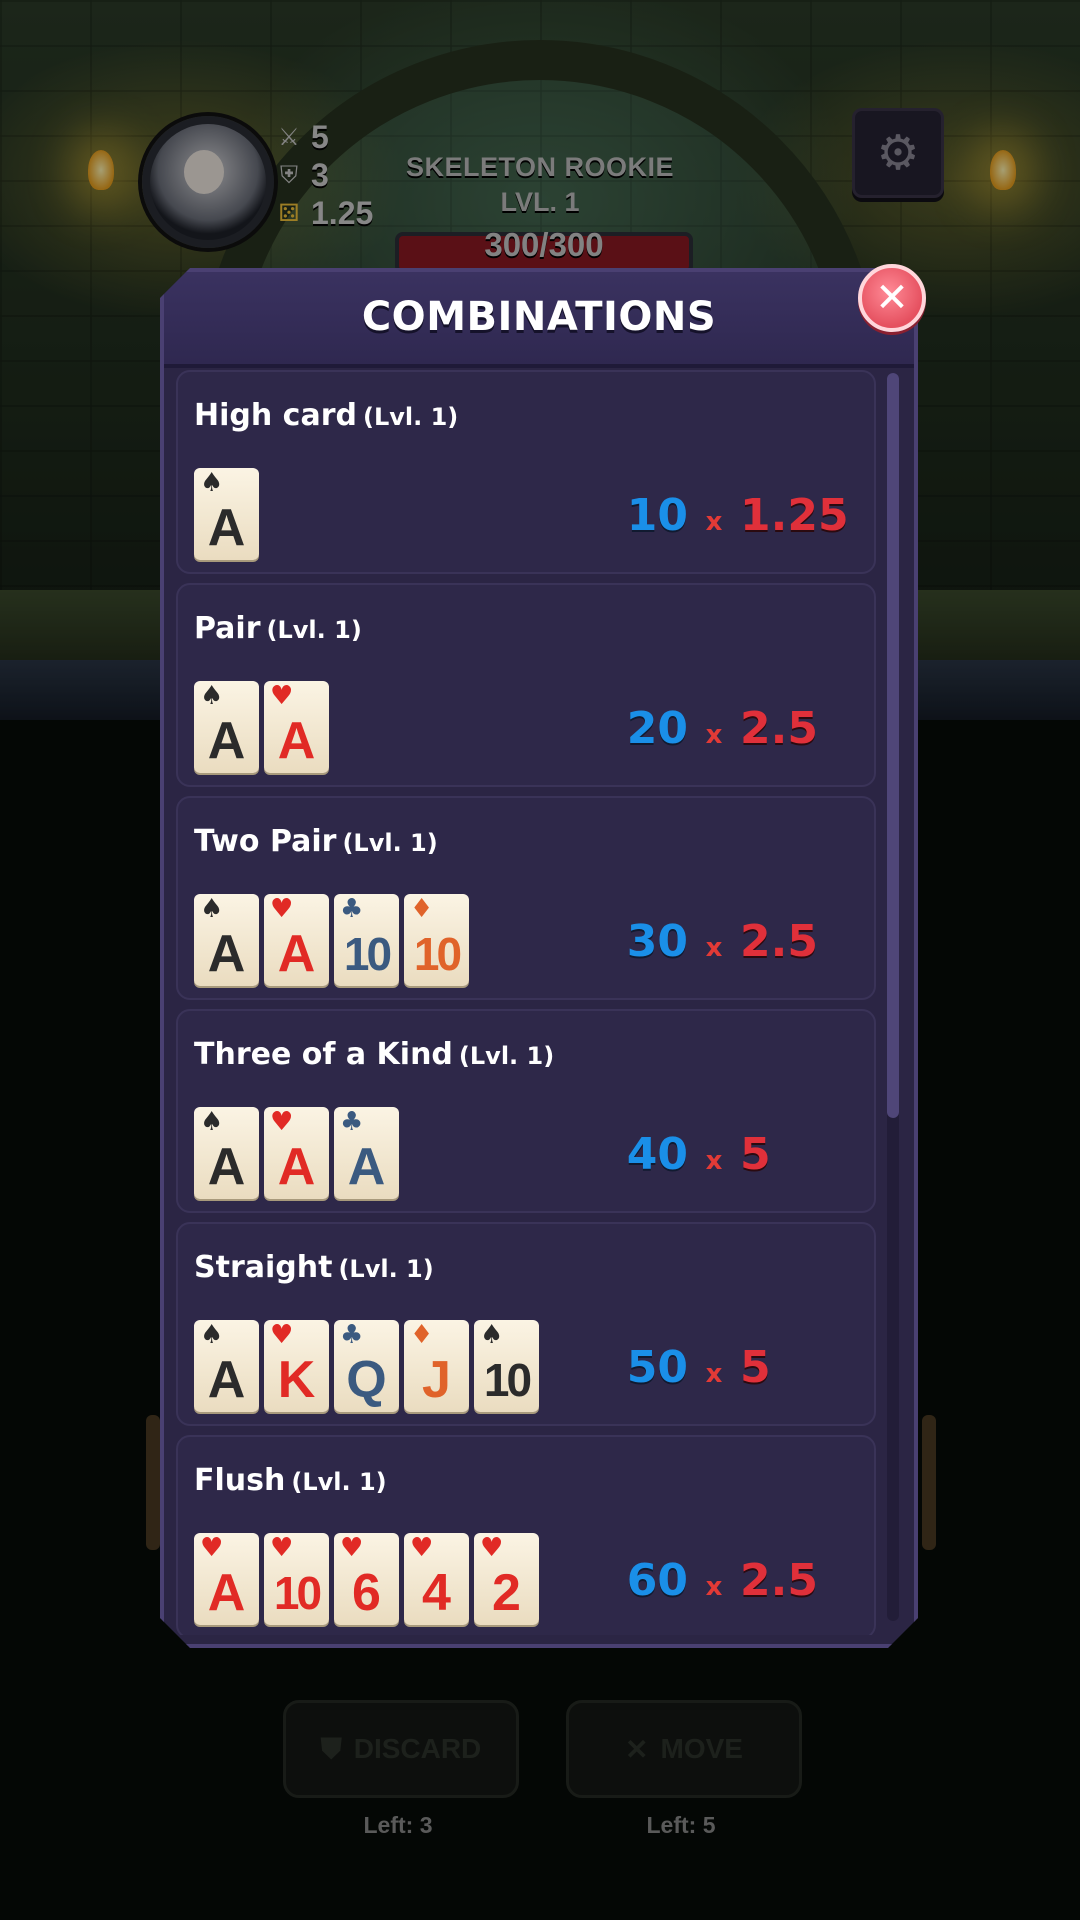  Describe the element at coordinates (657, 1154) in the screenshot. I see `chips-value: 40` at that location.